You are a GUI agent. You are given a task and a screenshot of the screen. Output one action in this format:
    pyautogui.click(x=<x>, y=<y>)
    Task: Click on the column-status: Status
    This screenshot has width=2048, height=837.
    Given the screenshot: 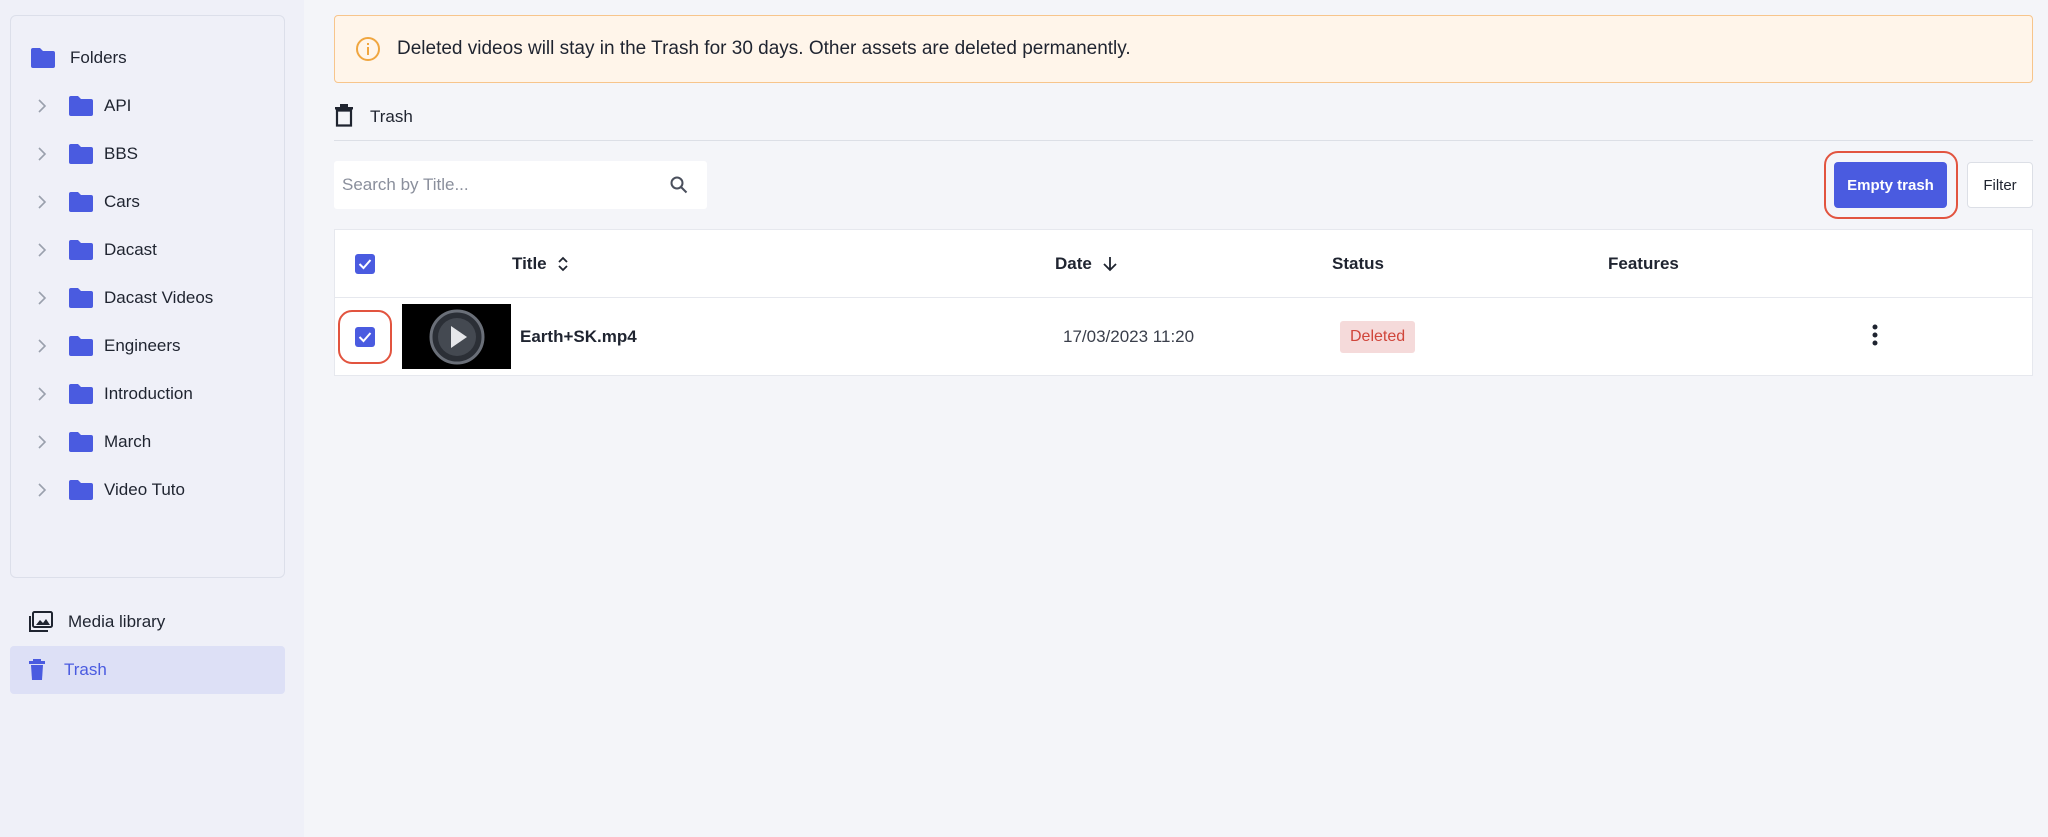 What is the action you would take?
    pyautogui.click(x=1358, y=264)
    